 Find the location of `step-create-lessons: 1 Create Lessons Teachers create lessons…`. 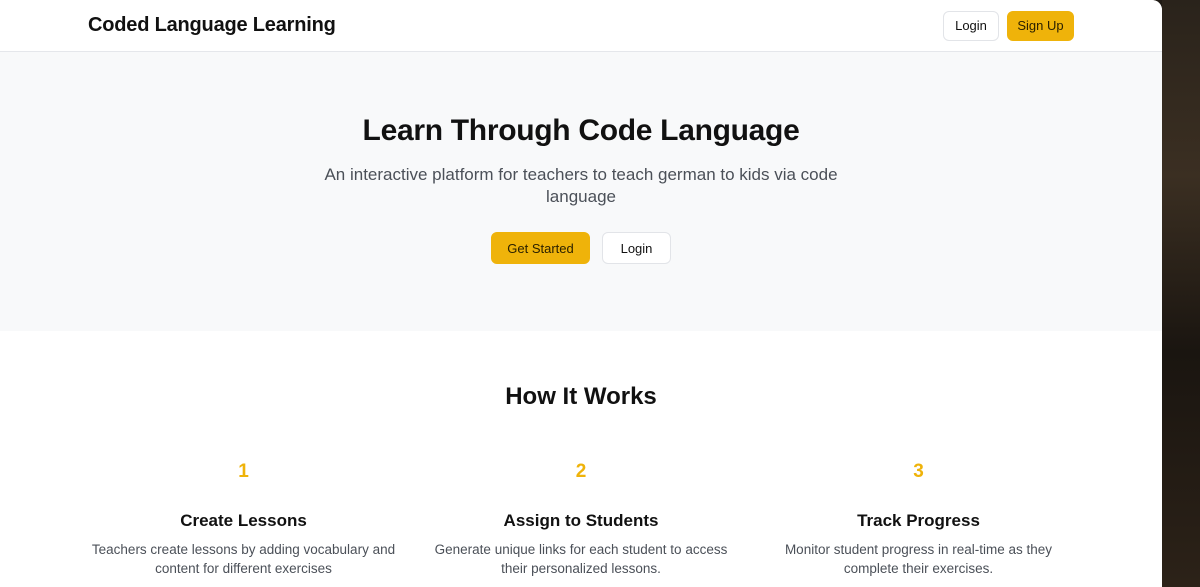

step-create-lessons: 1 Create Lessons Teachers create lessons… is located at coordinates (243, 519).